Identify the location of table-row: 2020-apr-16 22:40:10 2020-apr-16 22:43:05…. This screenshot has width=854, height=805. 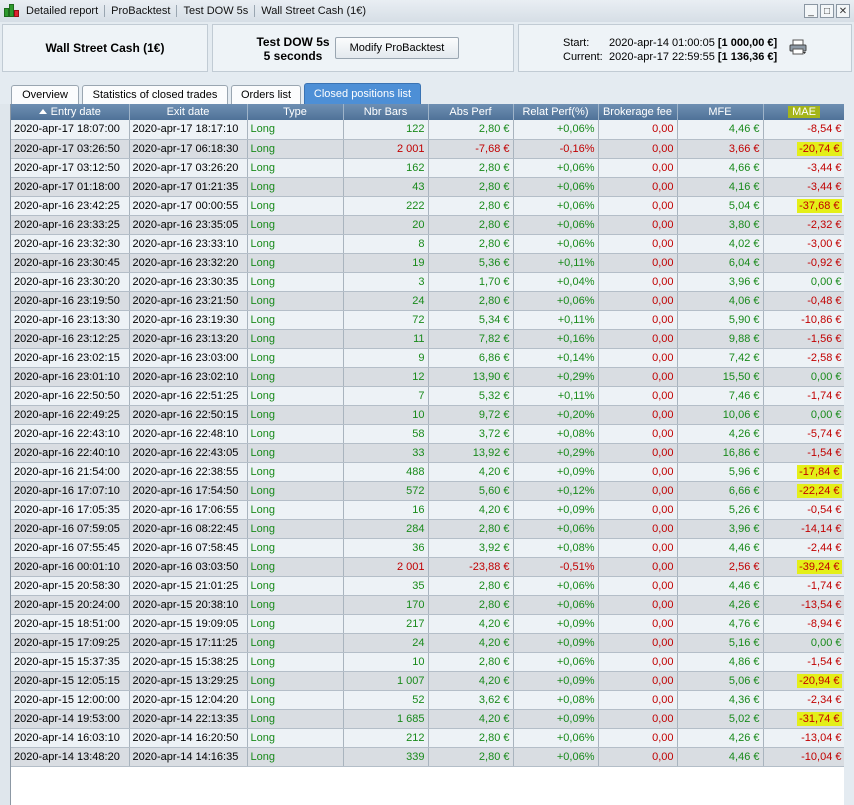
(428, 453).